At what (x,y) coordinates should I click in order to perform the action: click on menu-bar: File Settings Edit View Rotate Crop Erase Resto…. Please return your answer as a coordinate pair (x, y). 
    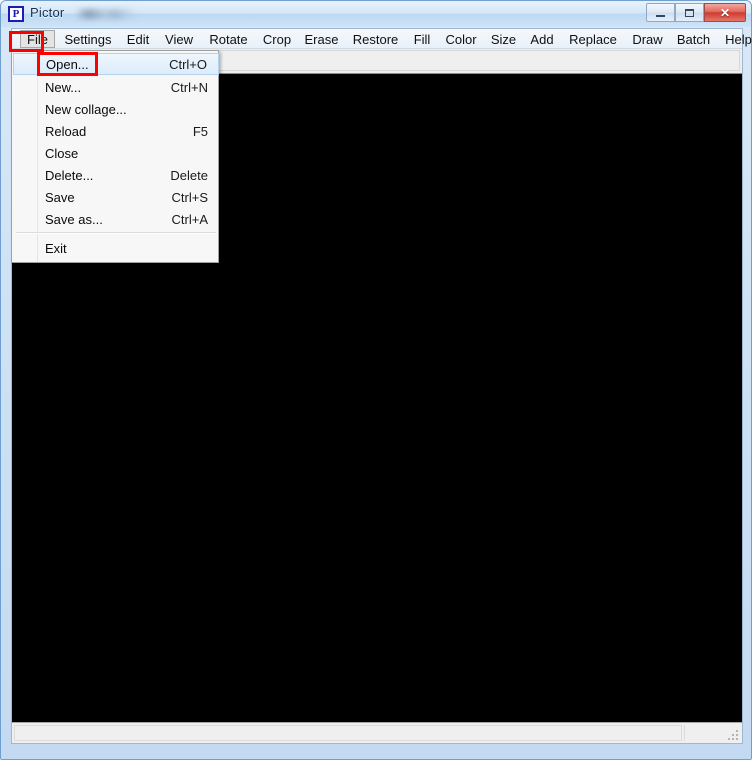
    Looking at the image, I should click on (382, 39).